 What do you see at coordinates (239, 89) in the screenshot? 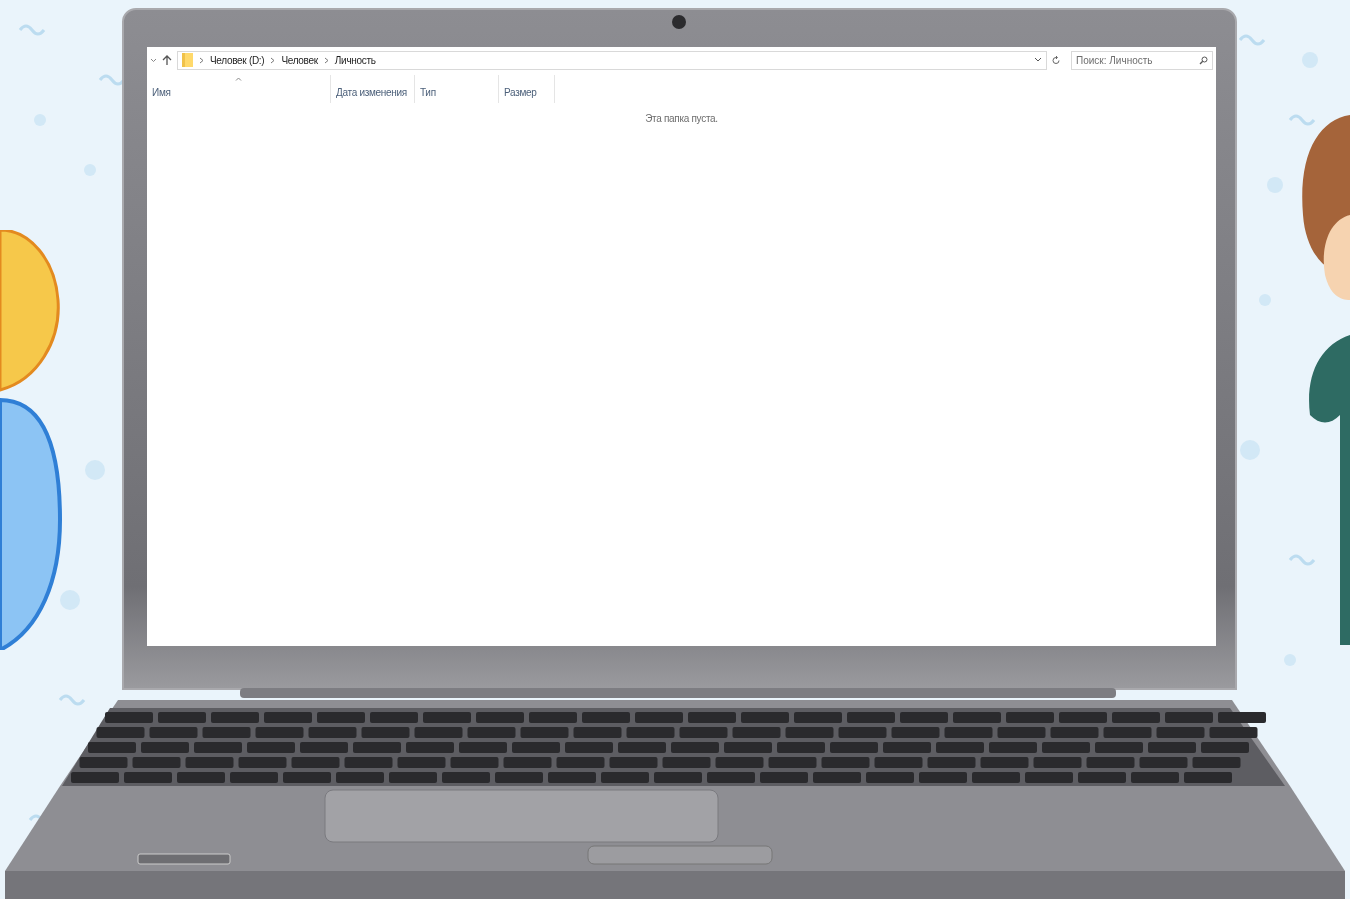
I see `column-header: Имя` at bounding box center [239, 89].